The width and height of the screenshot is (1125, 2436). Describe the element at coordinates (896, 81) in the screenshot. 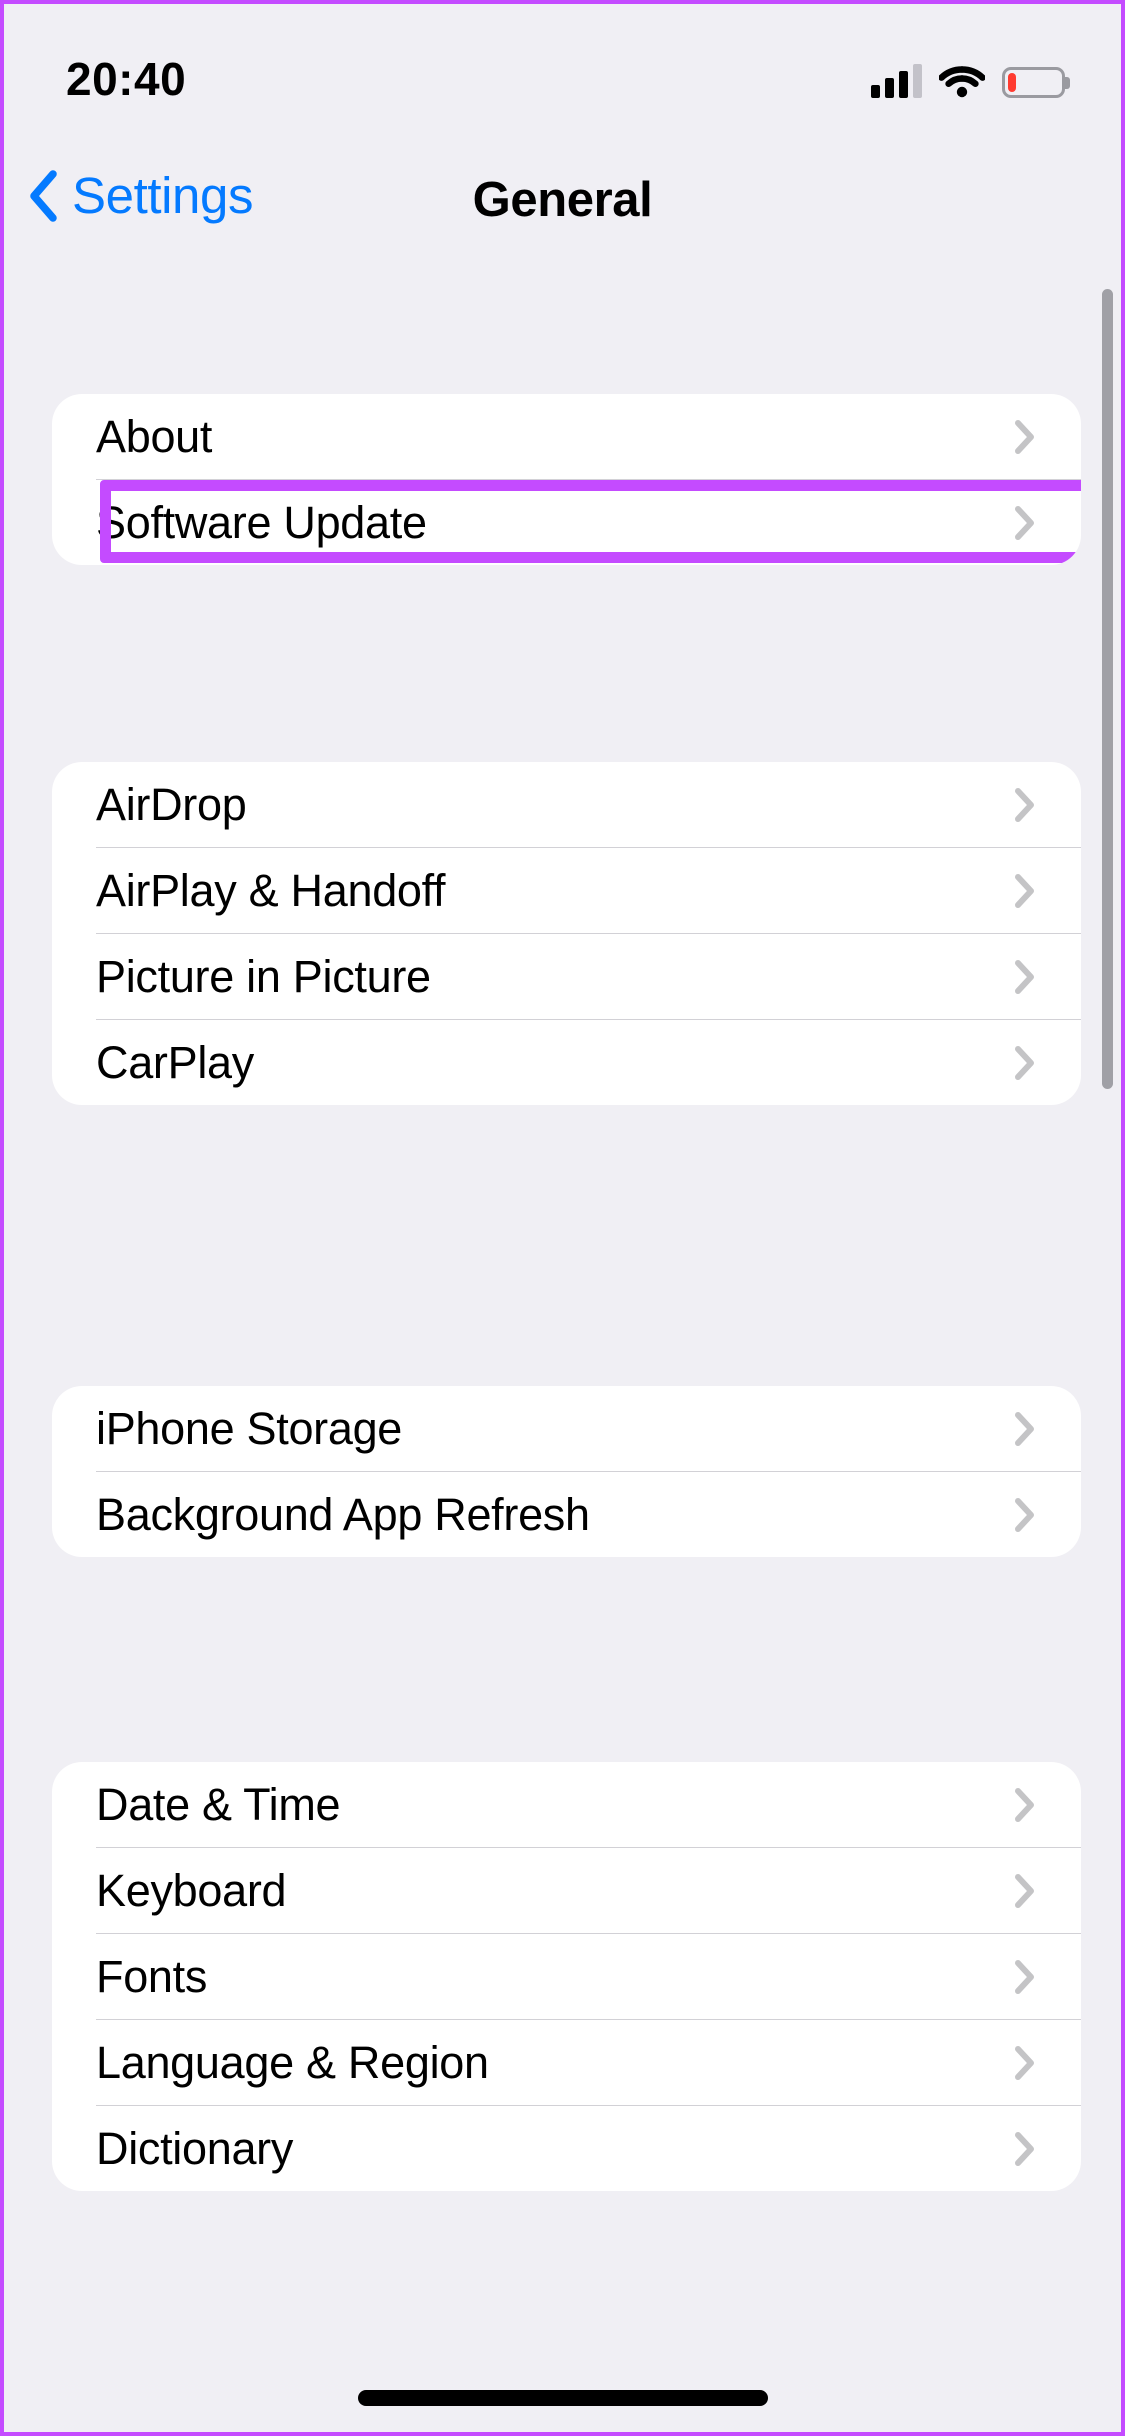

I see `cellular-signal-icon` at that location.